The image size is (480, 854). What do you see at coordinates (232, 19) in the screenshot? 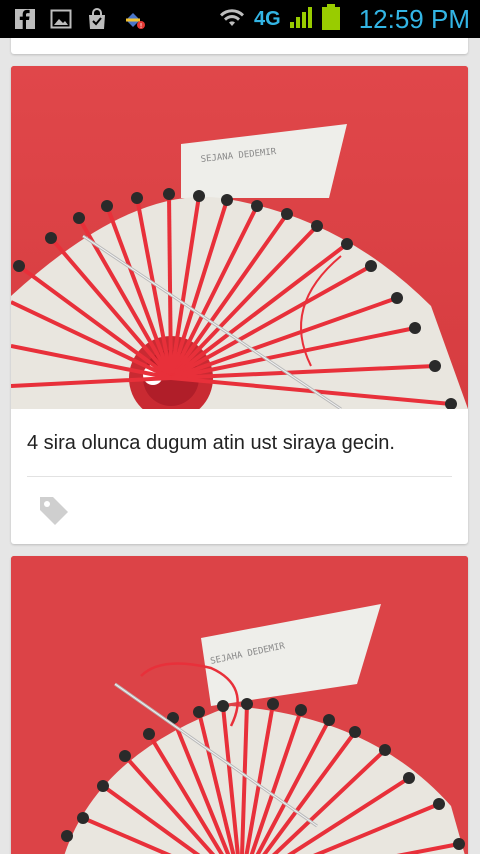
I see `wifi-icon` at bounding box center [232, 19].